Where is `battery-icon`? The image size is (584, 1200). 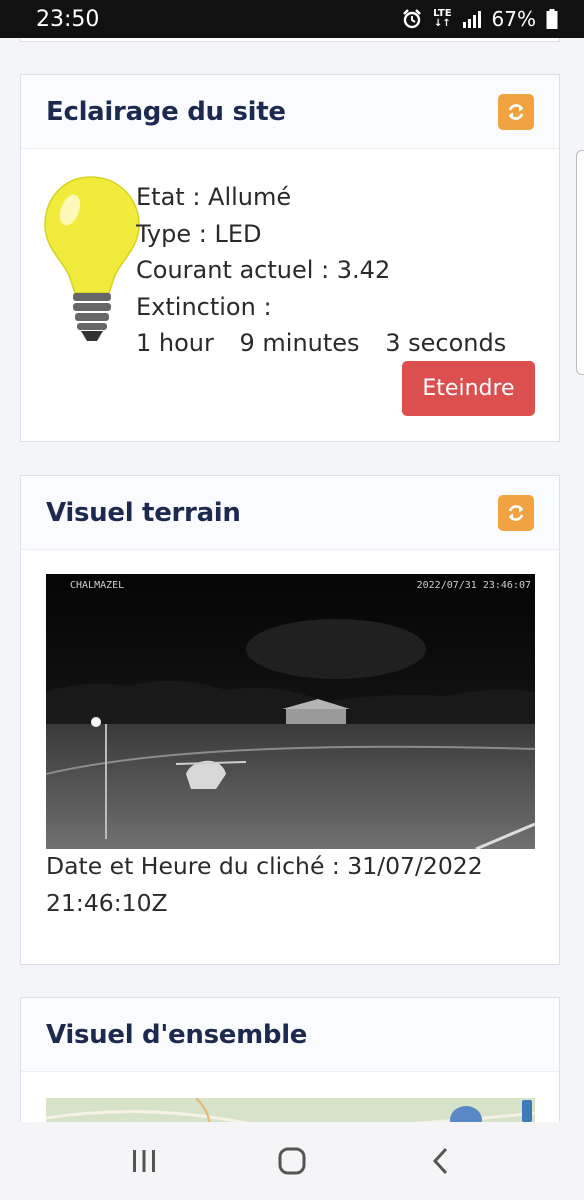
battery-icon is located at coordinates (552, 19).